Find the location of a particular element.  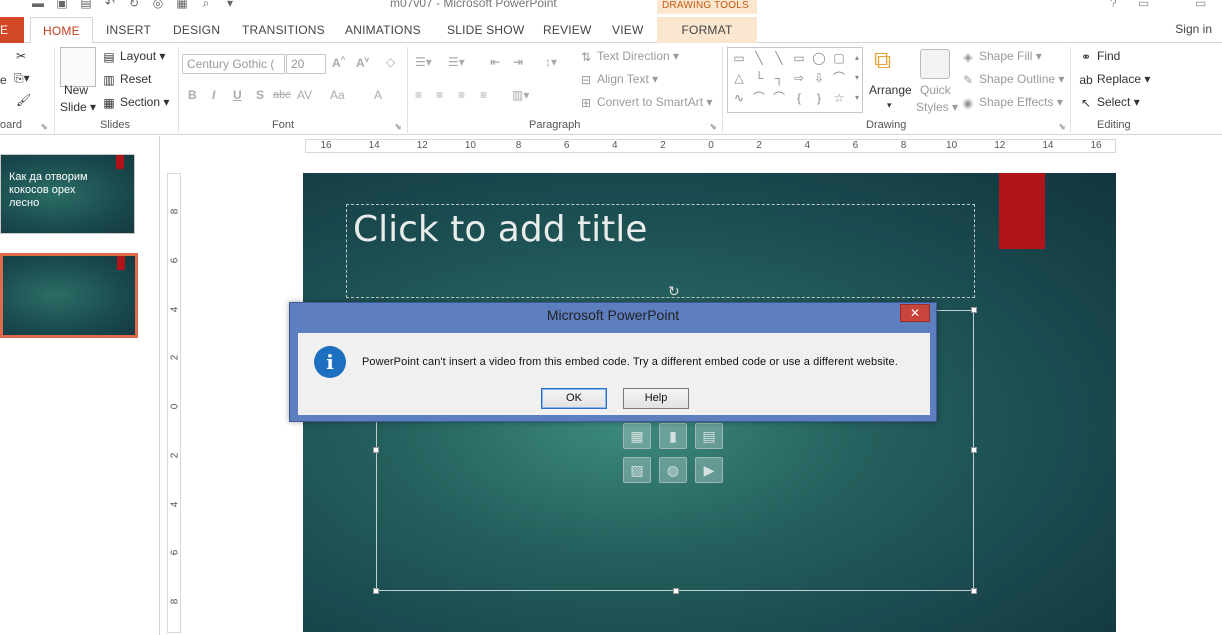

align-text-button: ⊟ Align Text ▾ is located at coordinates (618, 79).